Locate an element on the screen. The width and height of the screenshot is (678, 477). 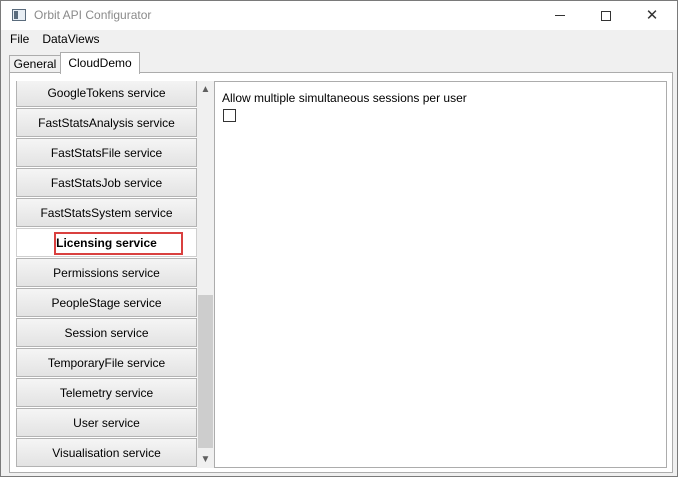
service-item-faststatsjob: FastStatsJob service is located at coordinates (106, 182).